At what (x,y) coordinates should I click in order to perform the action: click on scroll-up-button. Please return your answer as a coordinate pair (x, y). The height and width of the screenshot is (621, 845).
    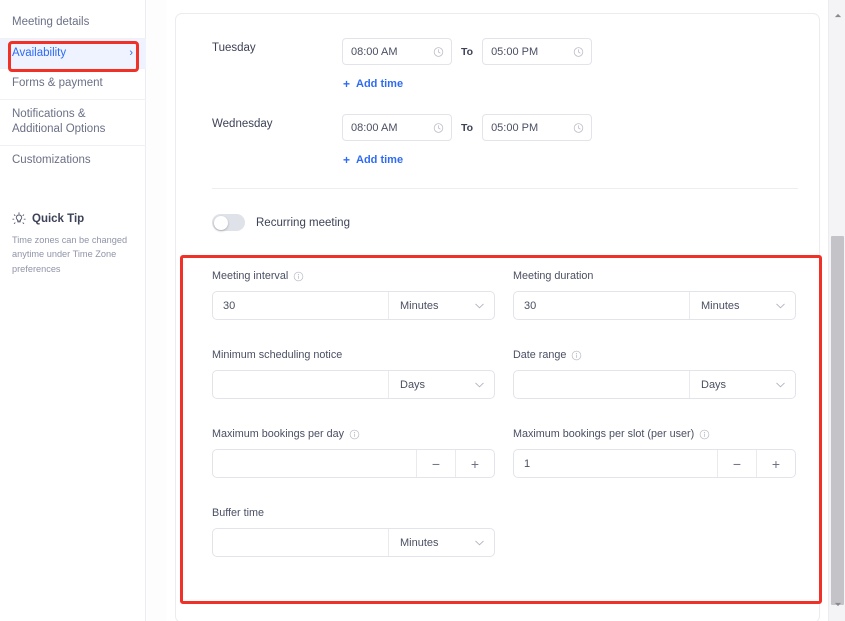
    Looking at the image, I should click on (837, 15).